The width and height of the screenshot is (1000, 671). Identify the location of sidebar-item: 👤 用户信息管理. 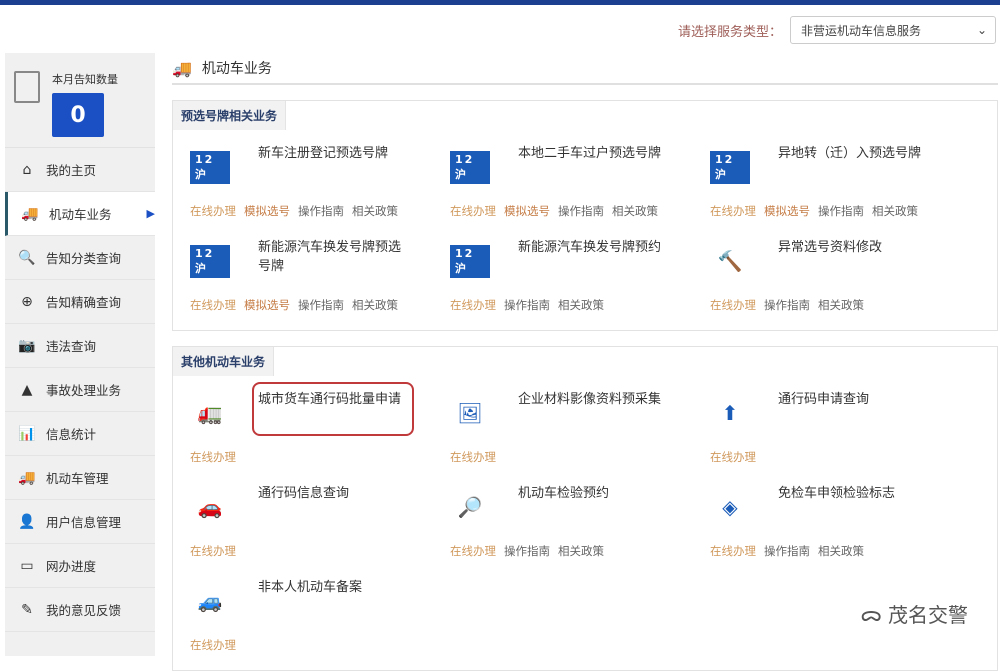
(80, 522).